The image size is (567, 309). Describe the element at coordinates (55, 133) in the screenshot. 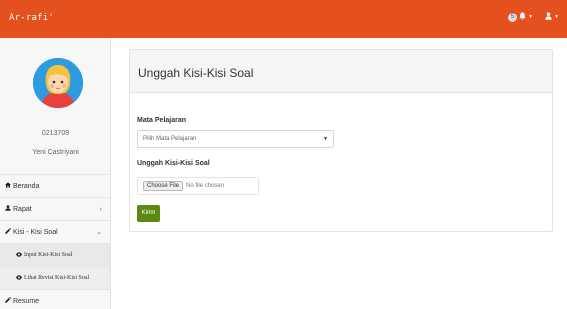

I see `user-id: 0213709` at that location.